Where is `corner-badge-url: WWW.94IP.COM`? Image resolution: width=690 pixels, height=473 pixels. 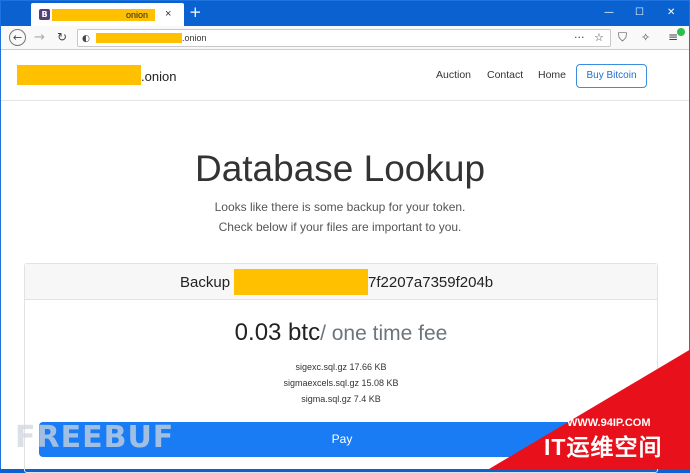 corner-badge-url: WWW.94IP.COM is located at coordinates (609, 423).